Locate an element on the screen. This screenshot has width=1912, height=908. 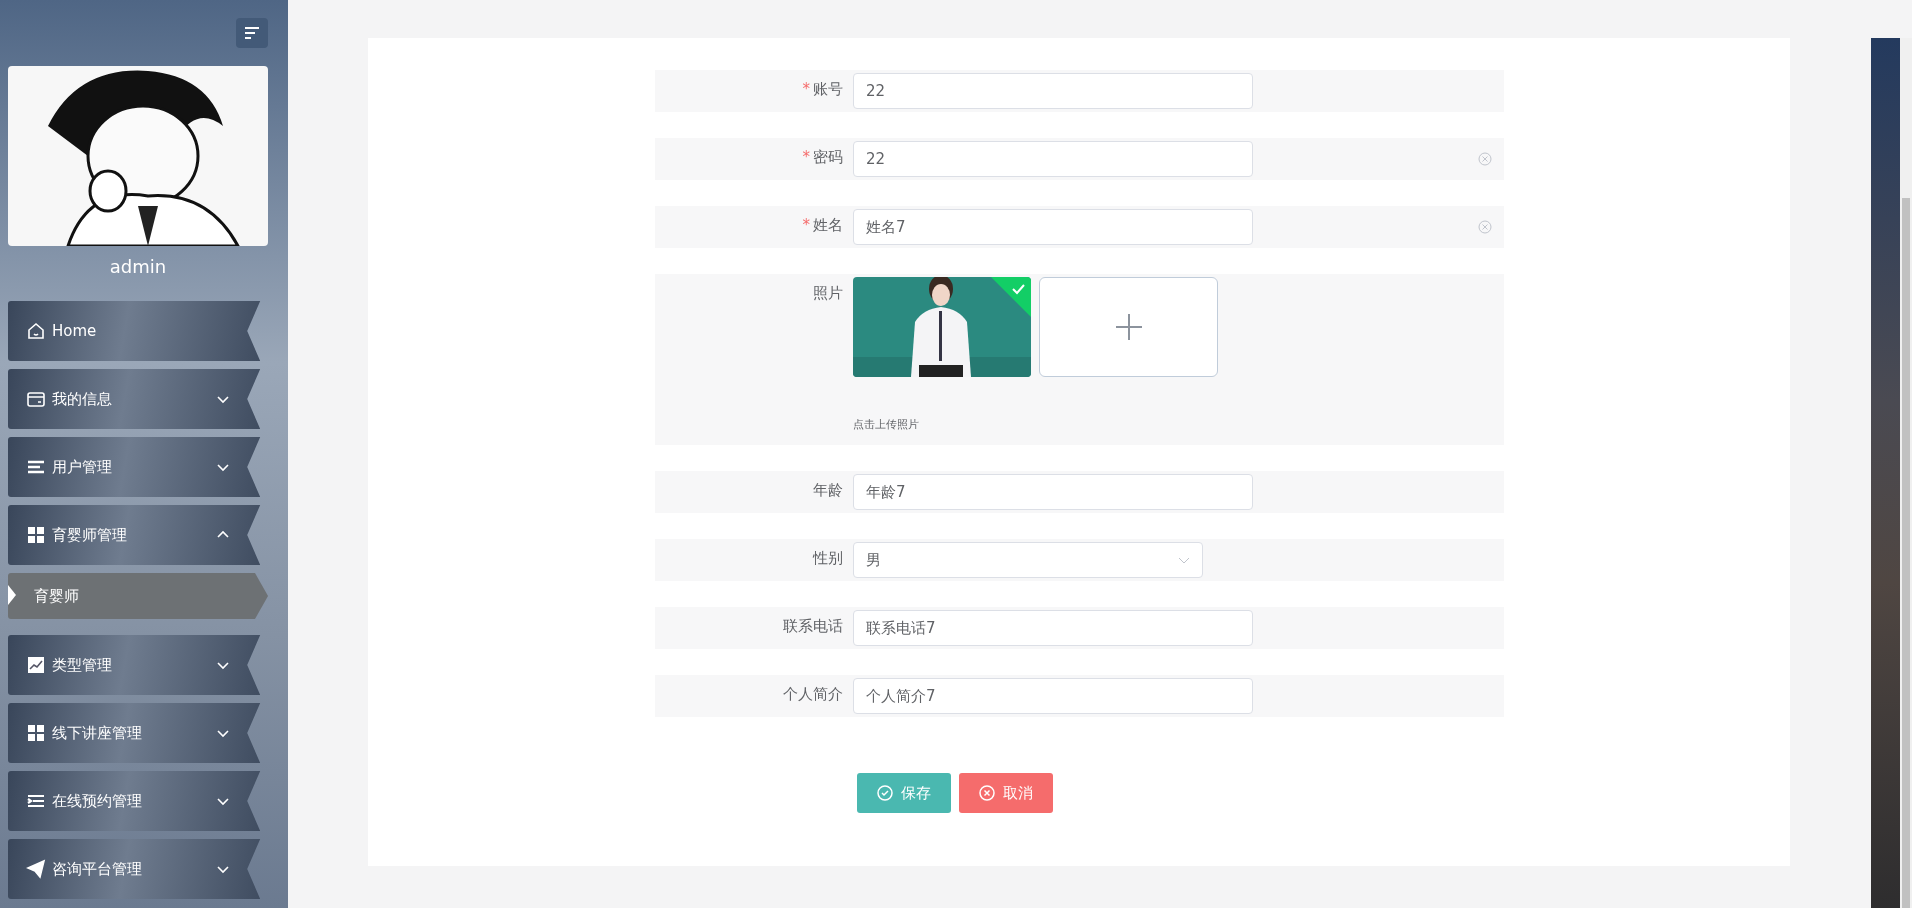
field-label: 联系电话 is located at coordinates (813, 626).